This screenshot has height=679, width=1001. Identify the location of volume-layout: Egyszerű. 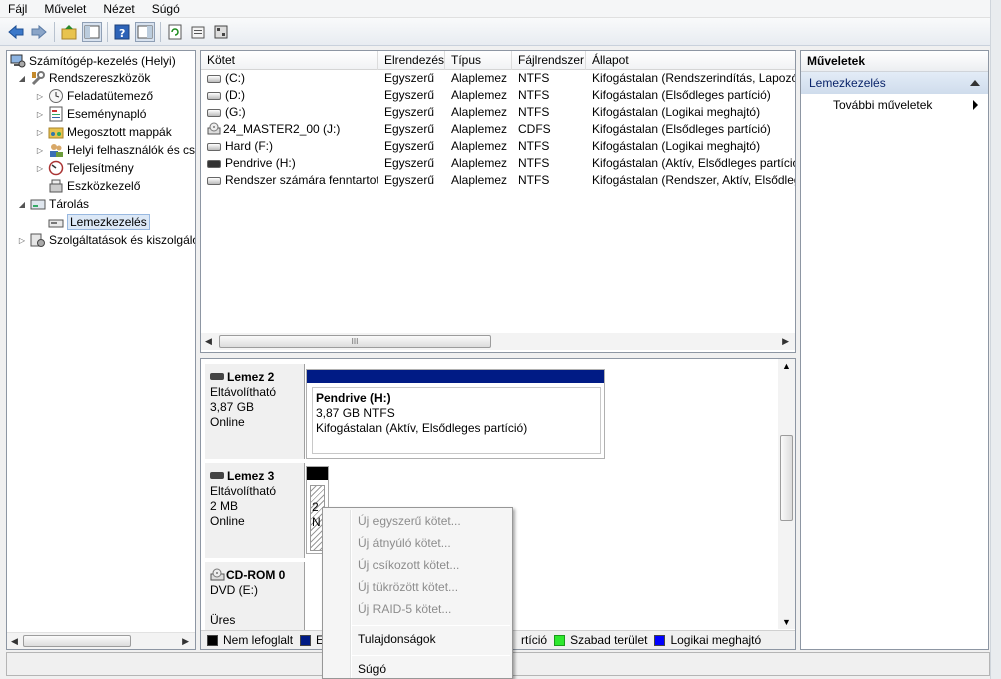
(409, 112).